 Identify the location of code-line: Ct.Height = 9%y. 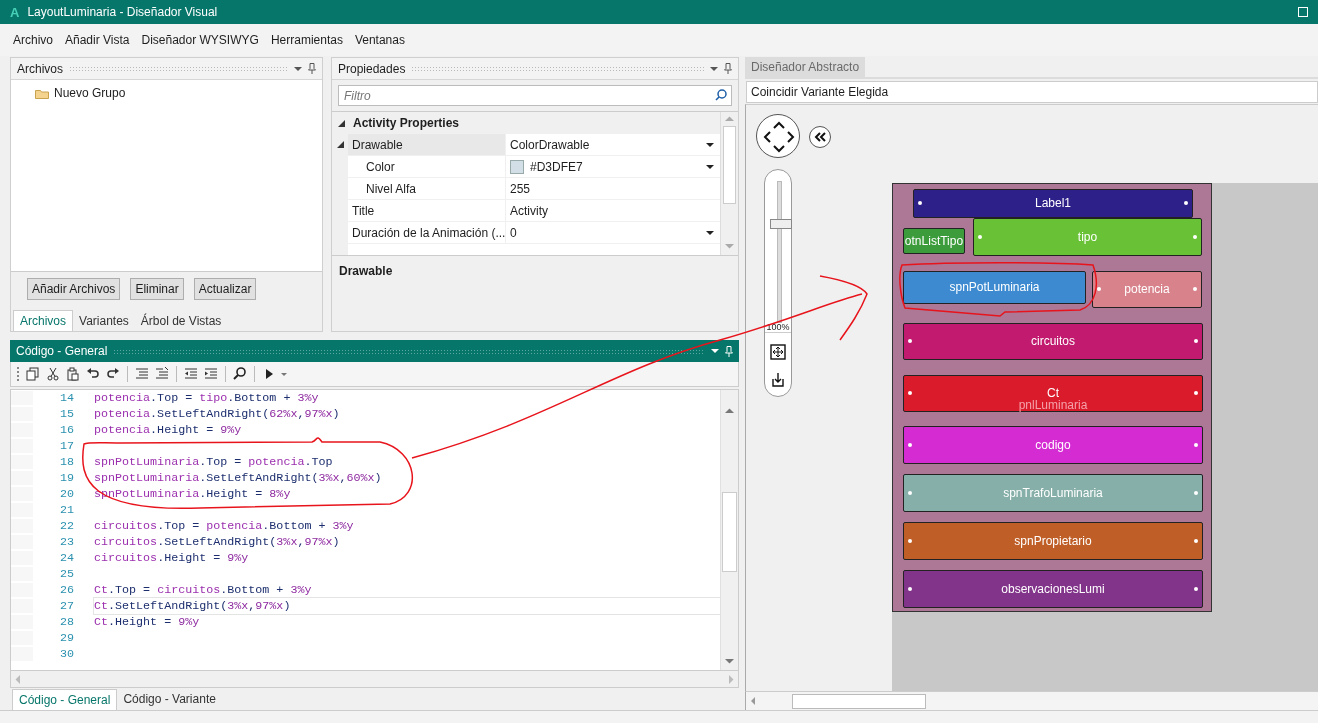
(147, 622).